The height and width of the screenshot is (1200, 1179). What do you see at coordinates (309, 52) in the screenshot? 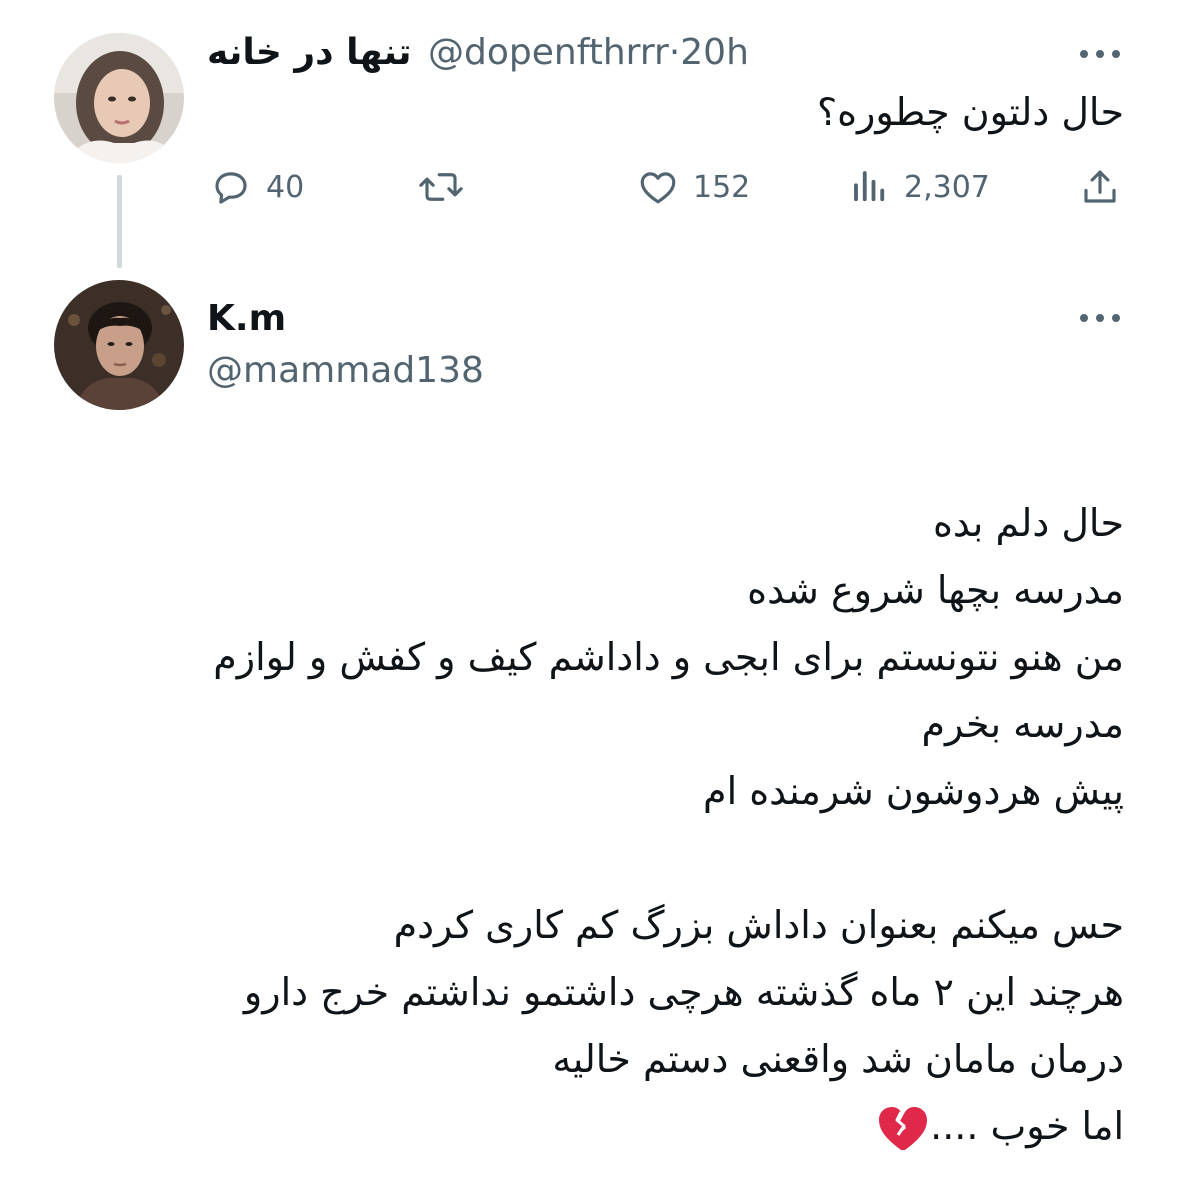
I see `display-name: تنها در خانه` at bounding box center [309, 52].